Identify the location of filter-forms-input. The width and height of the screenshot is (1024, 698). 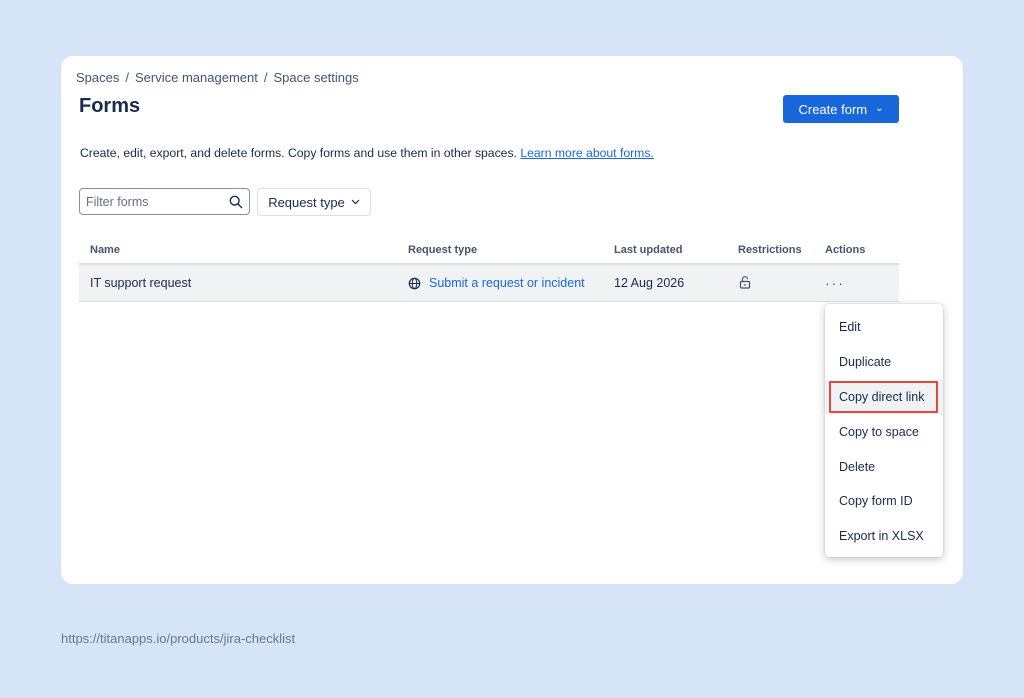
(157, 201).